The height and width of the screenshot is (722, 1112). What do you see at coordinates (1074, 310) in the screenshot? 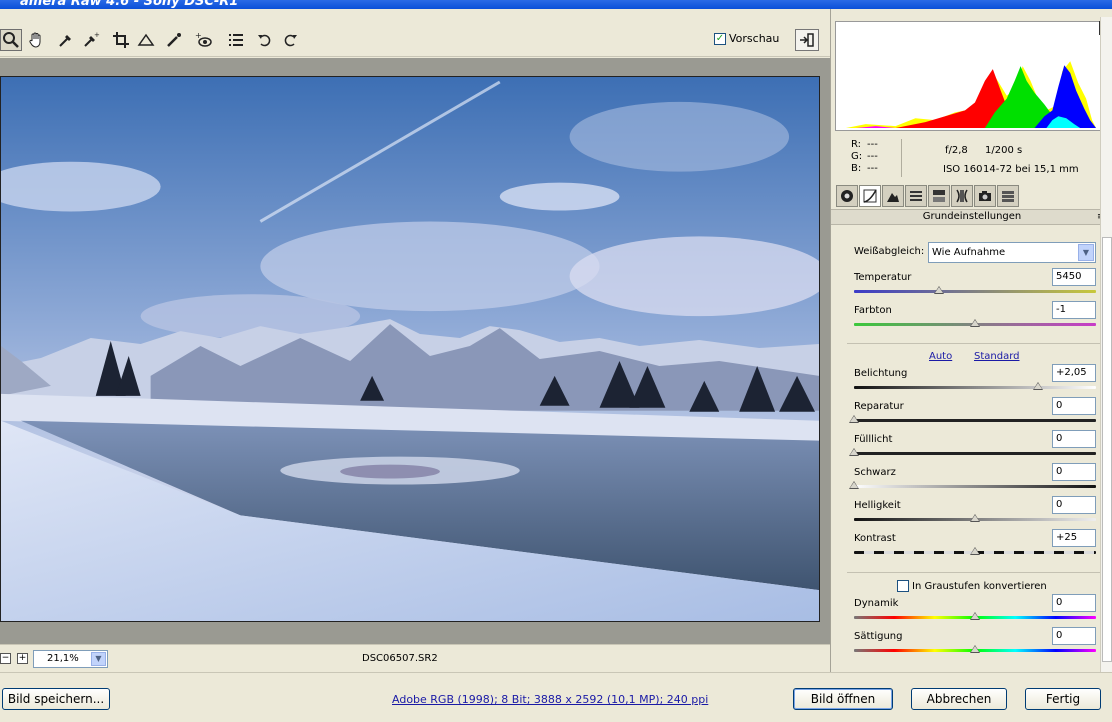
I see `slider-value-input: -1` at bounding box center [1074, 310].